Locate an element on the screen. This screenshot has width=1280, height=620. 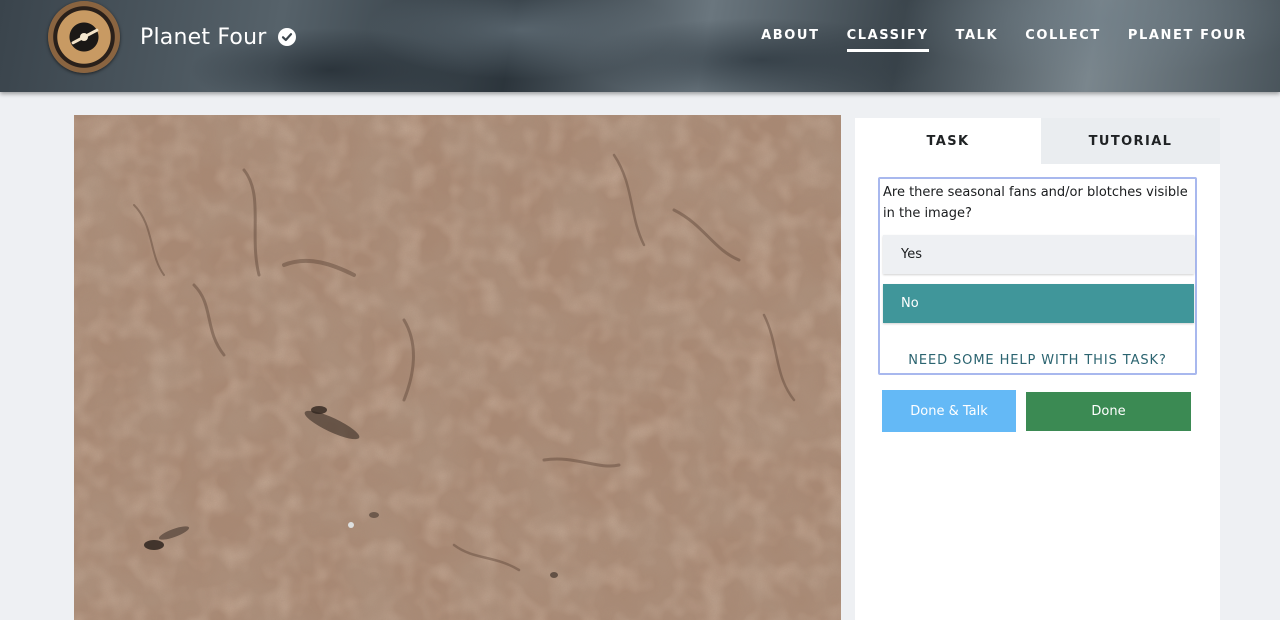
nav-classify: CLASSIFY is located at coordinates (887, 40).